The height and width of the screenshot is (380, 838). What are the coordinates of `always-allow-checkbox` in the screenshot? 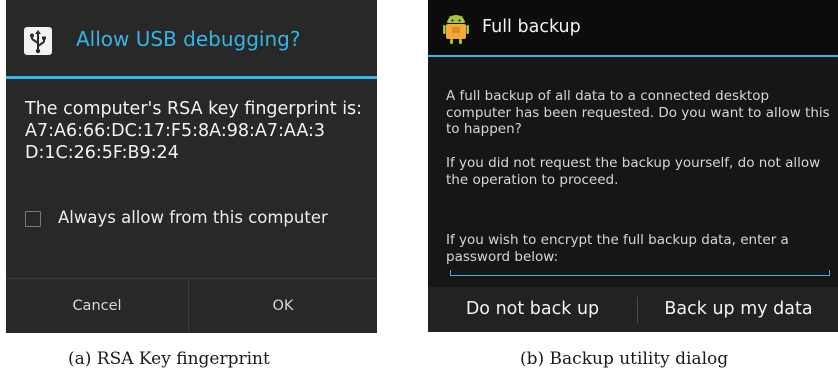 It's located at (33, 219).